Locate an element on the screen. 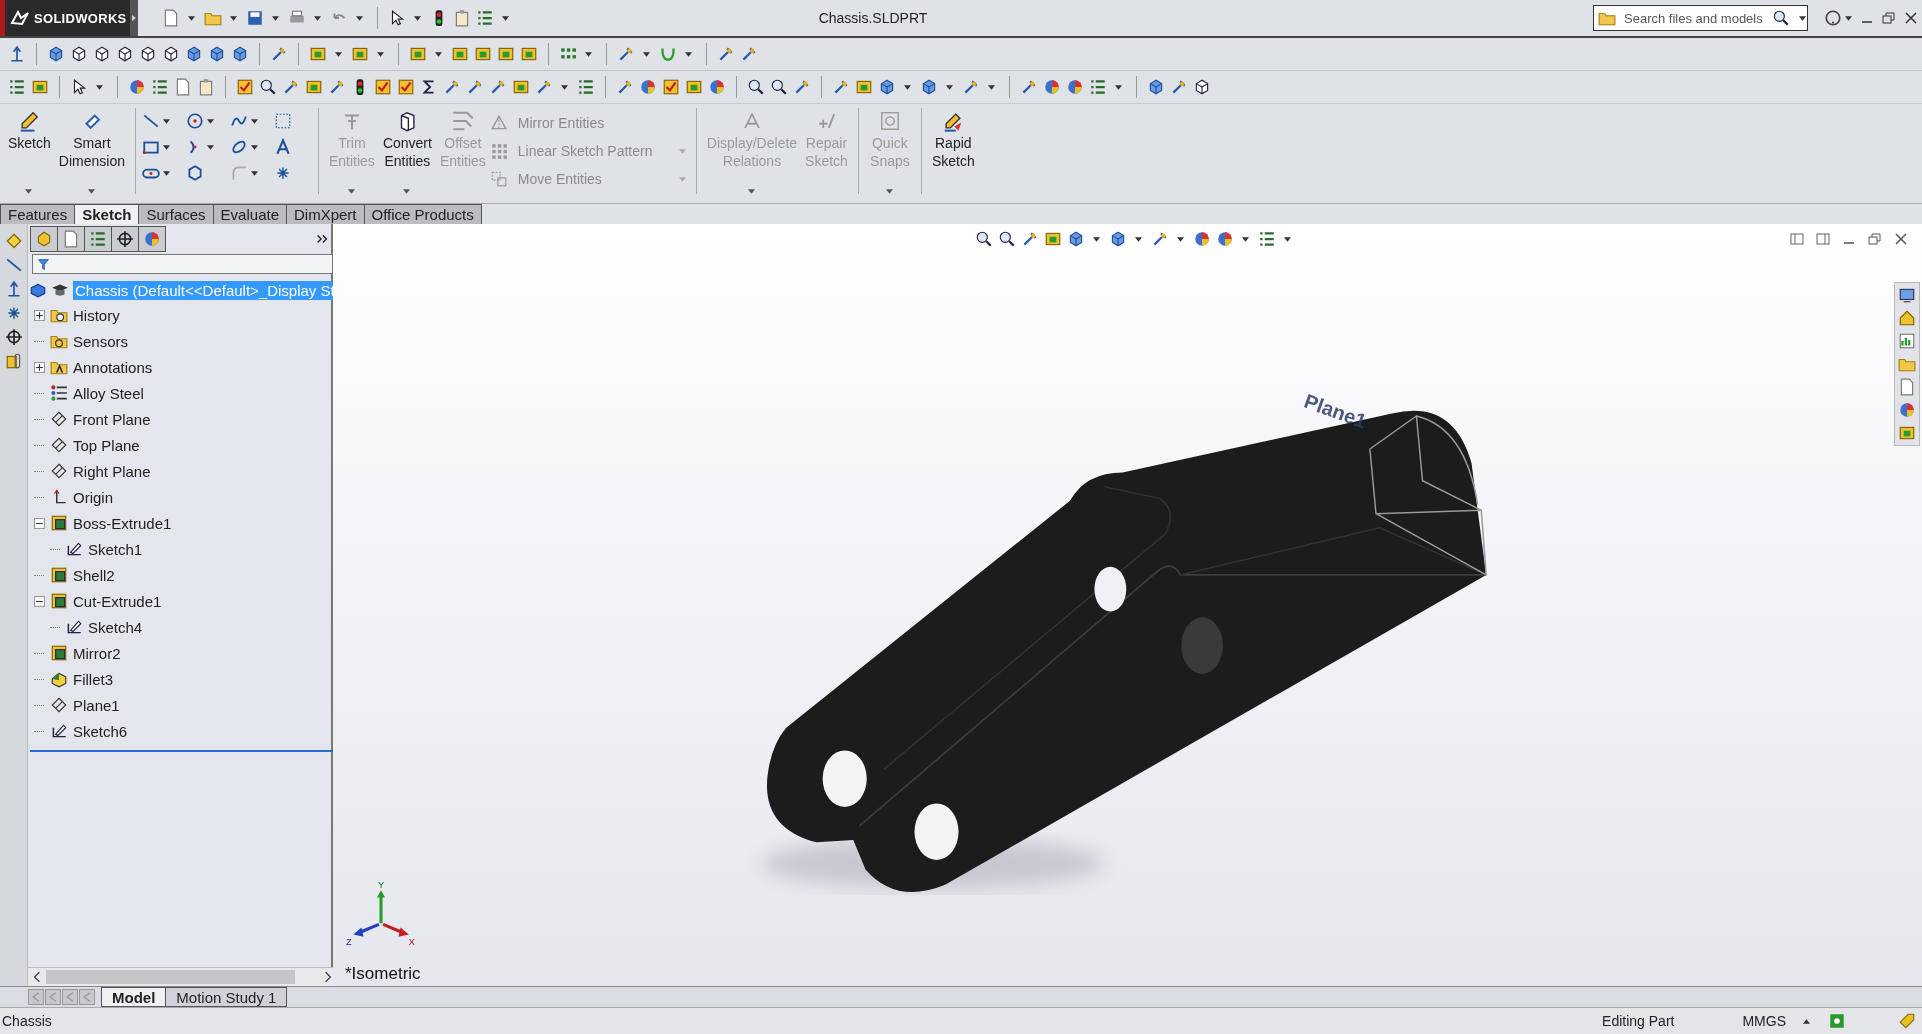  search-field: Search files and models is located at coordinates (1700, 18).